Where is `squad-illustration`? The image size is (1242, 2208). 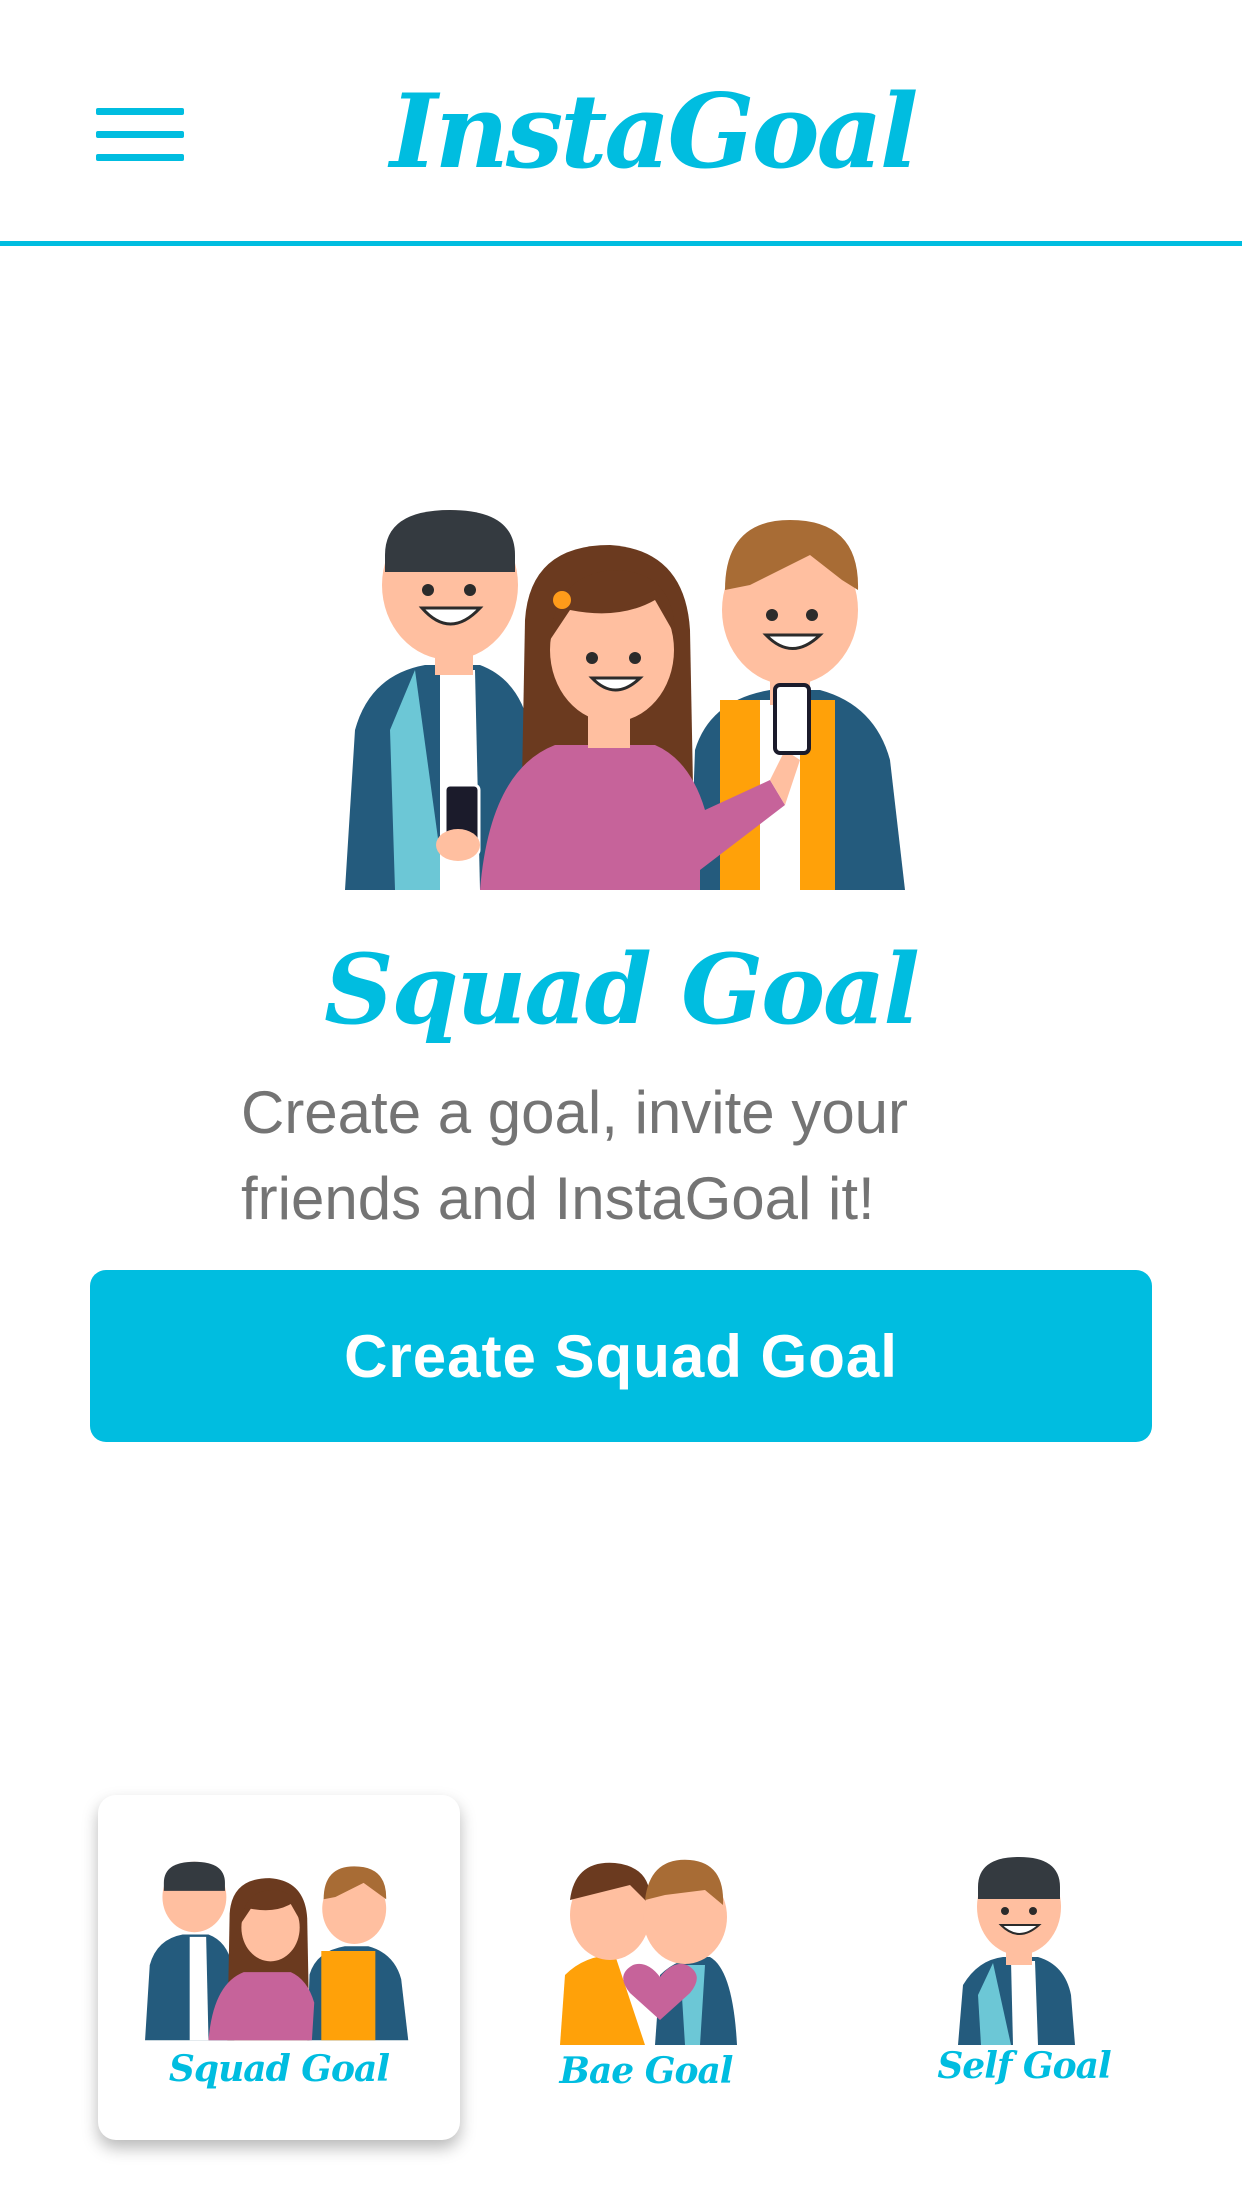
squad-illustration is located at coordinates (625, 700).